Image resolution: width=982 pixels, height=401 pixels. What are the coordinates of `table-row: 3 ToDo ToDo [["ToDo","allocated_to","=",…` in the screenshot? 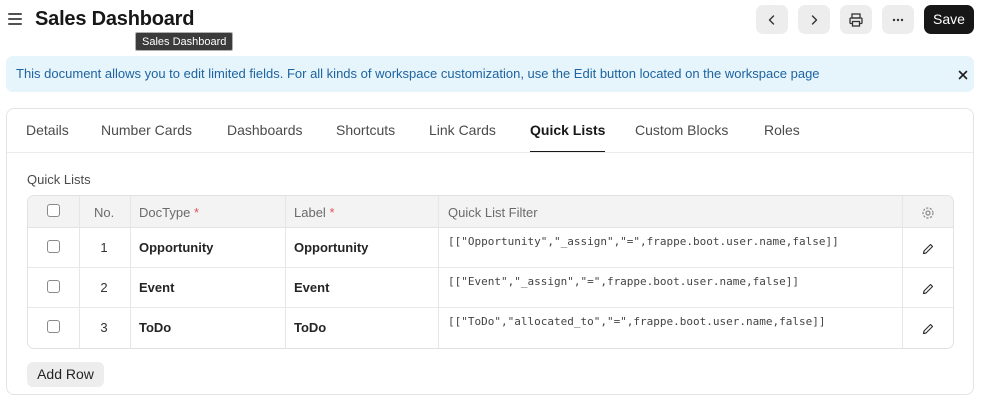 It's located at (490, 328).